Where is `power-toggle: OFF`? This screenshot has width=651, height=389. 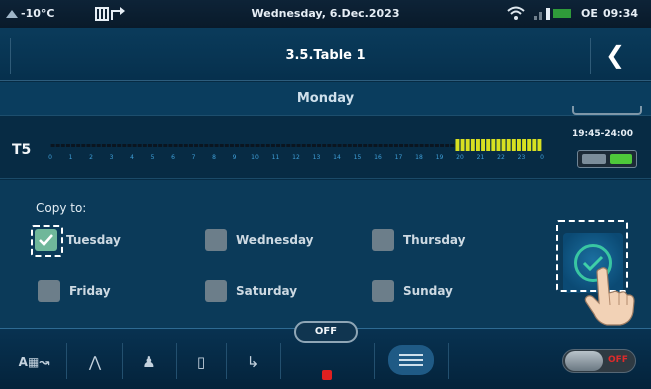
power-toggle: OFF is located at coordinates (599, 361).